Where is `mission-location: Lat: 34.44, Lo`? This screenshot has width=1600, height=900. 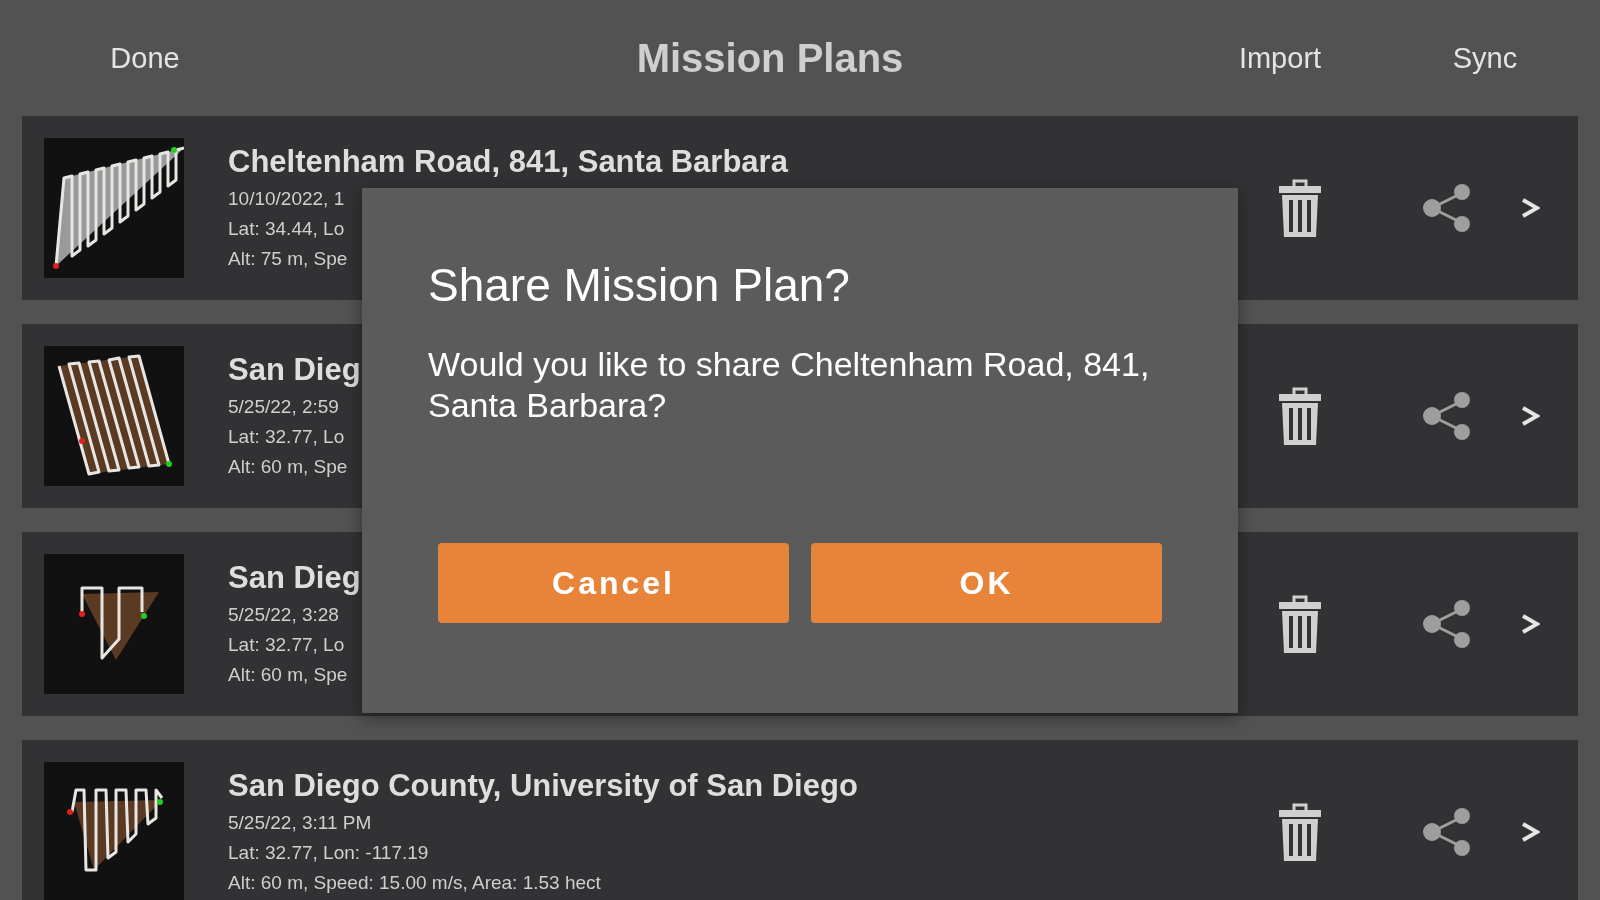
mission-location: Lat: 34.44, Lo is located at coordinates (286, 229).